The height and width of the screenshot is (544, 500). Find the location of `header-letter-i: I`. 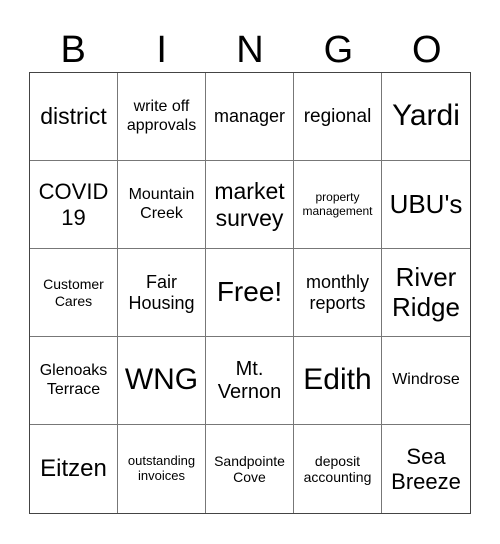

header-letter-i: I is located at coordinates (161, 50).